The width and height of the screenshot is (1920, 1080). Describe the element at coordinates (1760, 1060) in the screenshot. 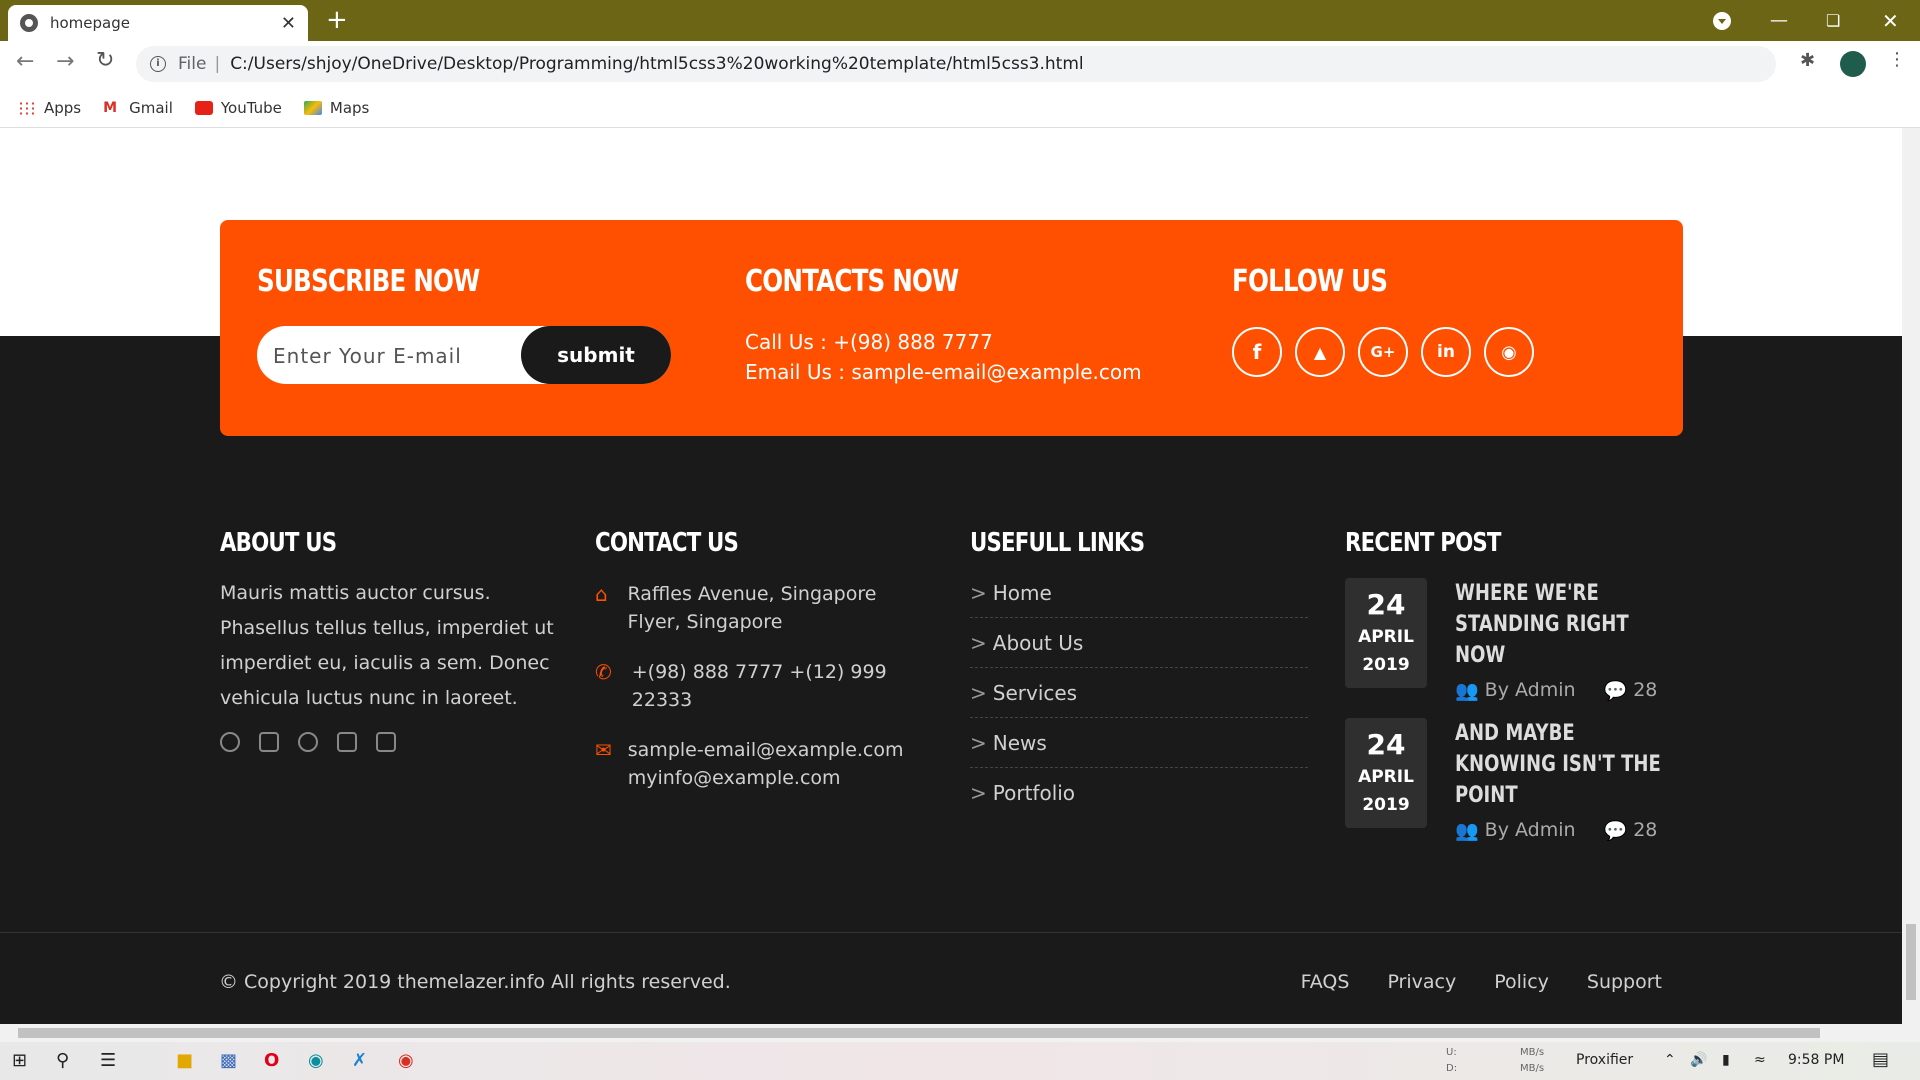

I see `wifi-icon: ≈` at that location.